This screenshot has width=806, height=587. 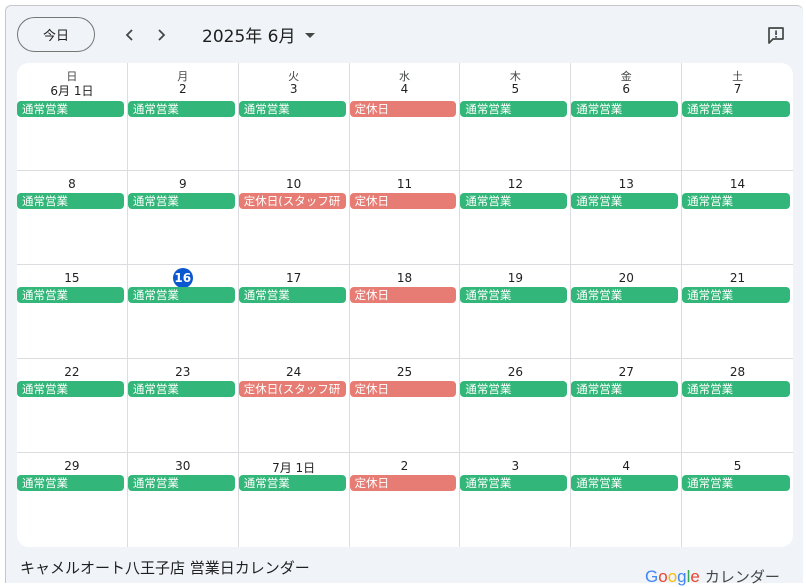 I want to click on day-cell: 20 通常営業, so click(x=627, y=312).